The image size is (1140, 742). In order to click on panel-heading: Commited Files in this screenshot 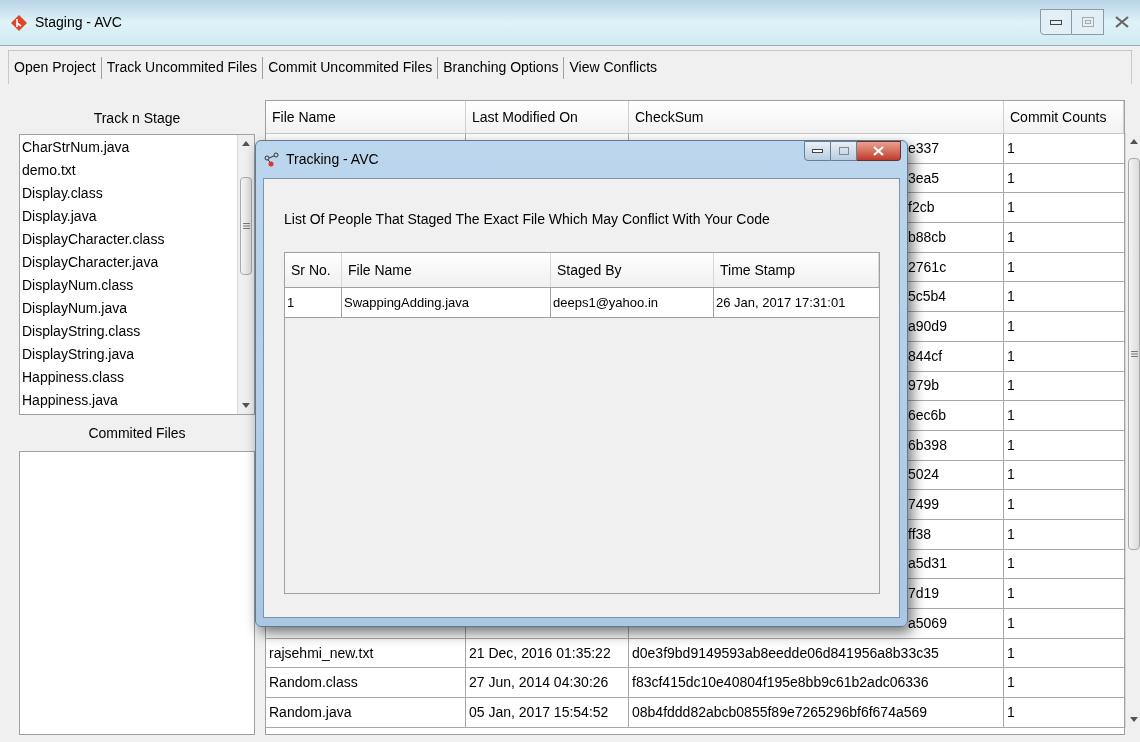, I will do `click(137, 433)`.